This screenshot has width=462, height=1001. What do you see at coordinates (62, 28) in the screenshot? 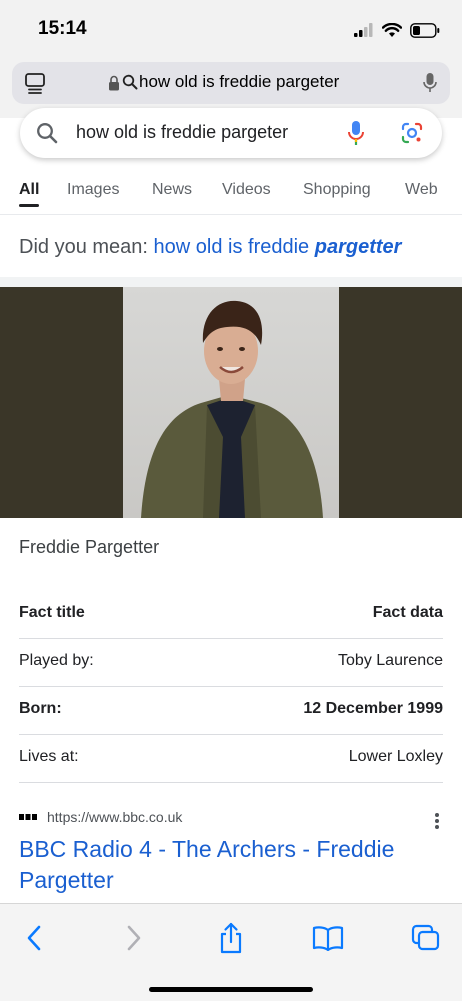
I see `status-time: 15:14` at bounding box center [62, 28].